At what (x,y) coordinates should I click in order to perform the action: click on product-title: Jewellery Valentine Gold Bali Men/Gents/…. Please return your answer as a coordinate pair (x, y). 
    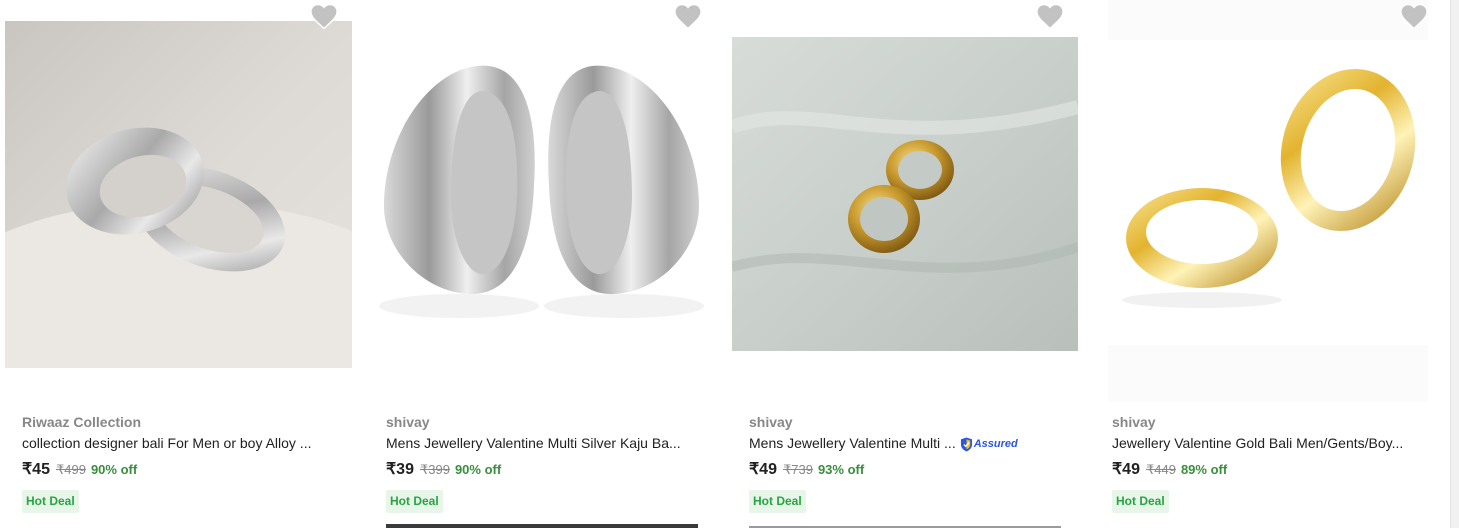
    Looking at the image, I should click on (1277, 443).